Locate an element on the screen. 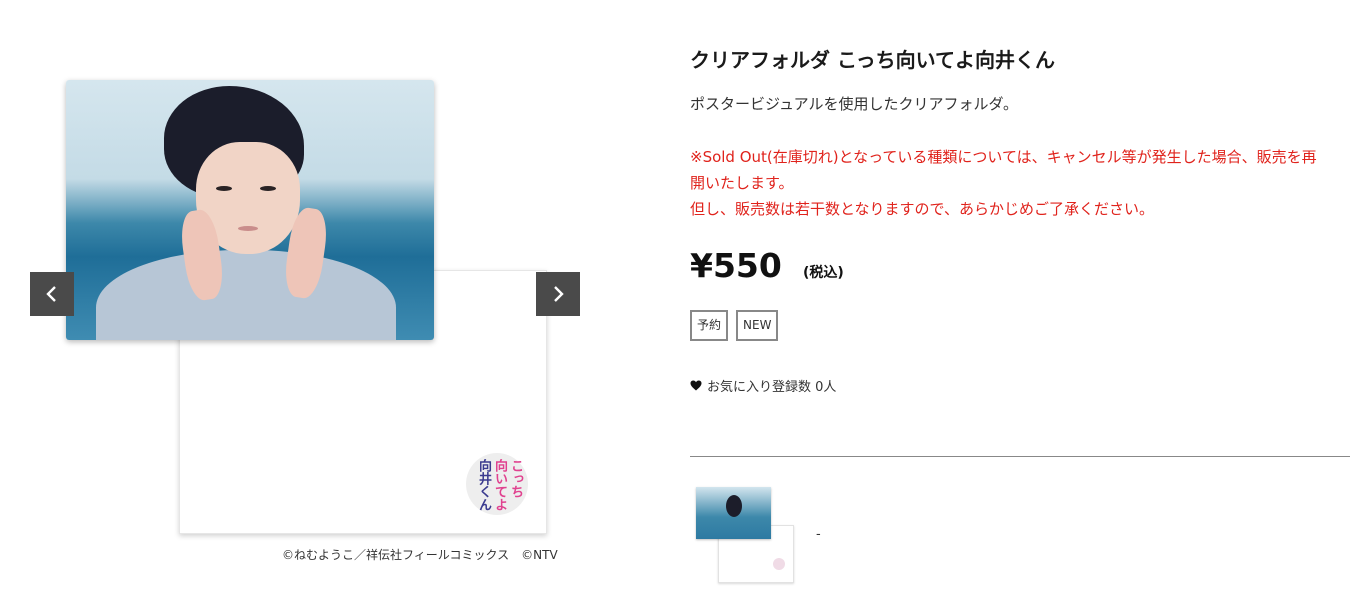 This screenshot has height=595, width=1367. variant-label: - is located at coordinates (818, 534).